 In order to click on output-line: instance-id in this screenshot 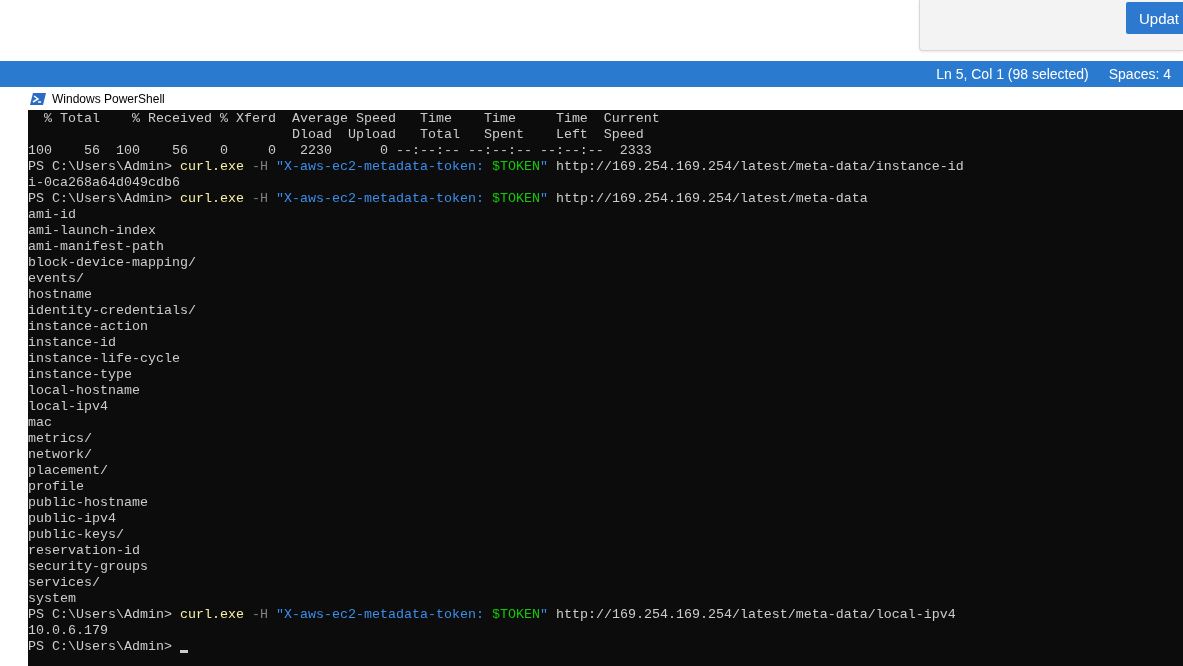, I will do `click(72, 343)`.